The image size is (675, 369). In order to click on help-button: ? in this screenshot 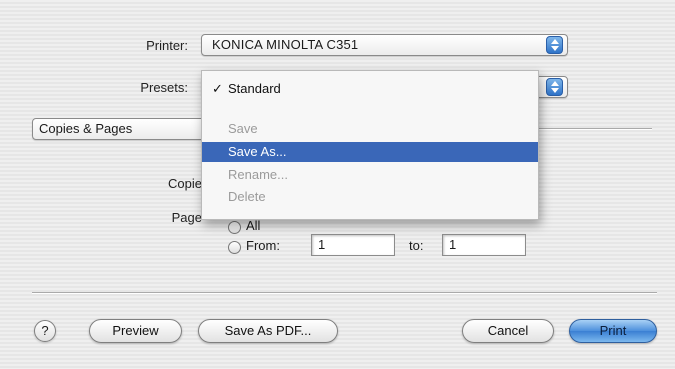, I will do `click(45, 331)`.